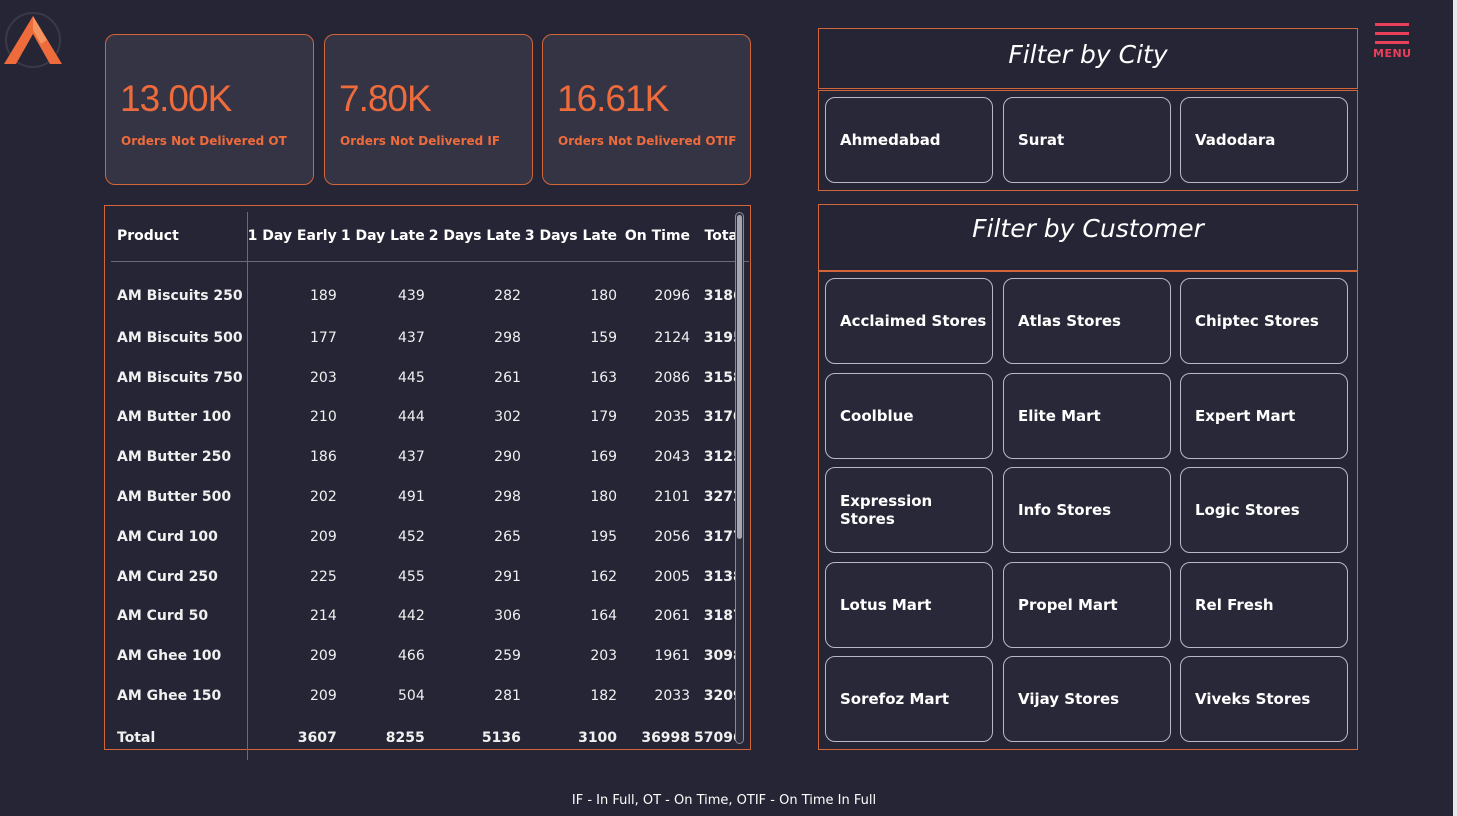 The image size is (1457, 816). Describe the element at coordinates (430, 417) in the screenshot. I see `table-row: AM Butter 100 210 444 302 179 2035 3170` at that location.